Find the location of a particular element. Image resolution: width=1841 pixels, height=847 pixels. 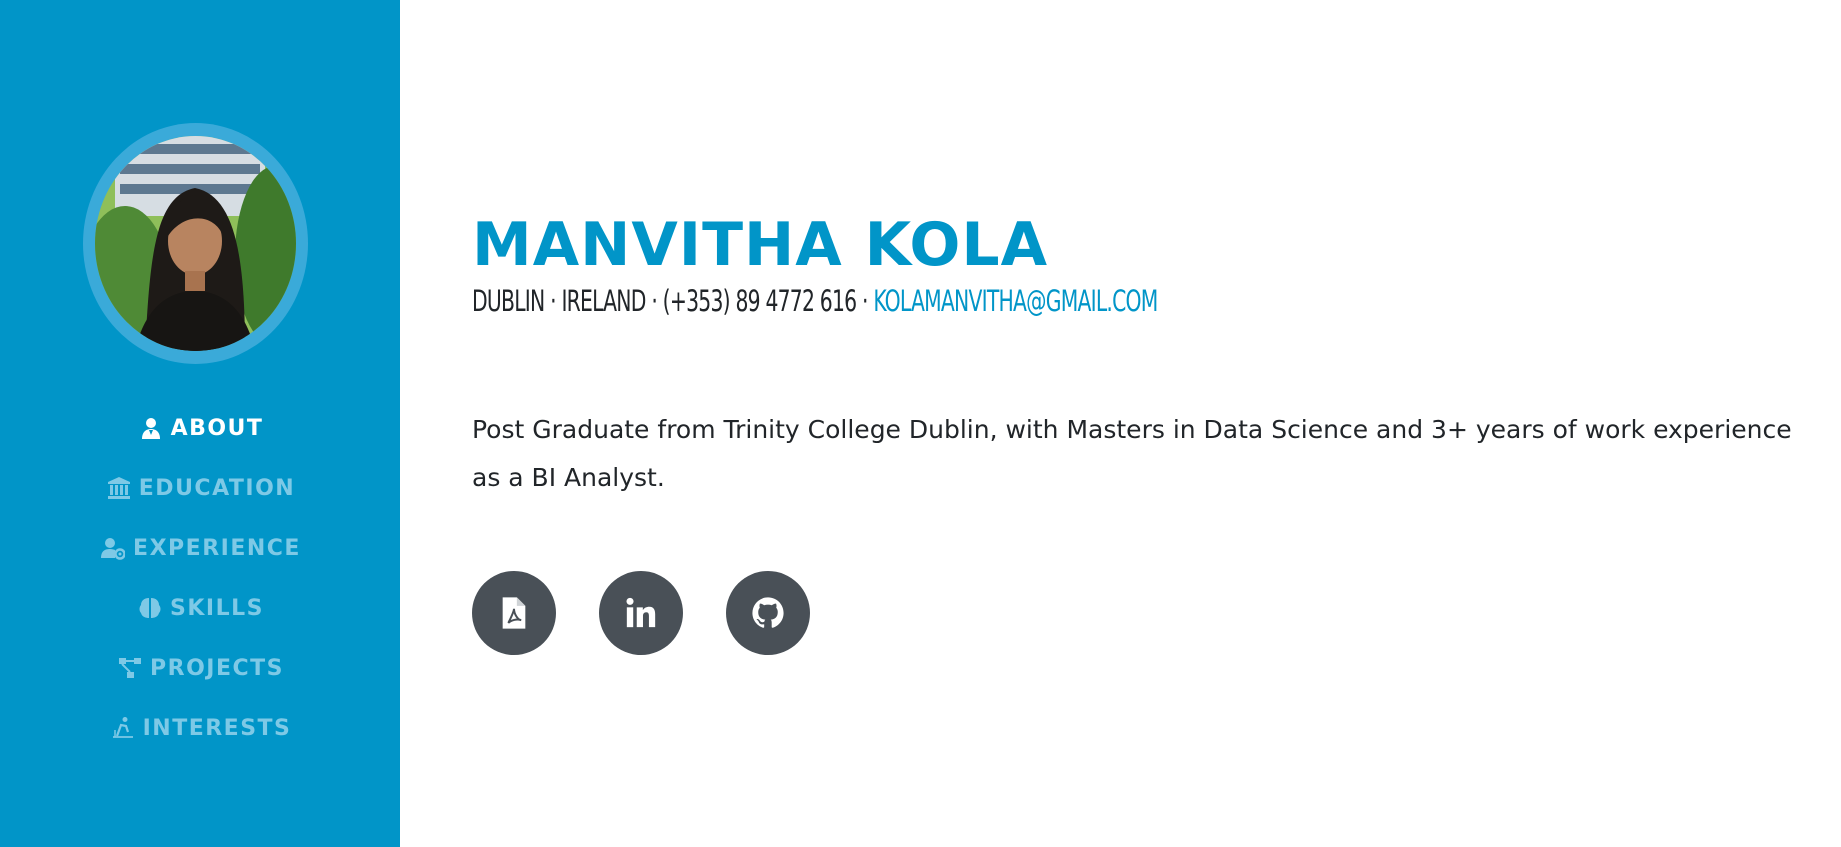

nav-label: EXPERIENCE is located at coordinates (217, 548).